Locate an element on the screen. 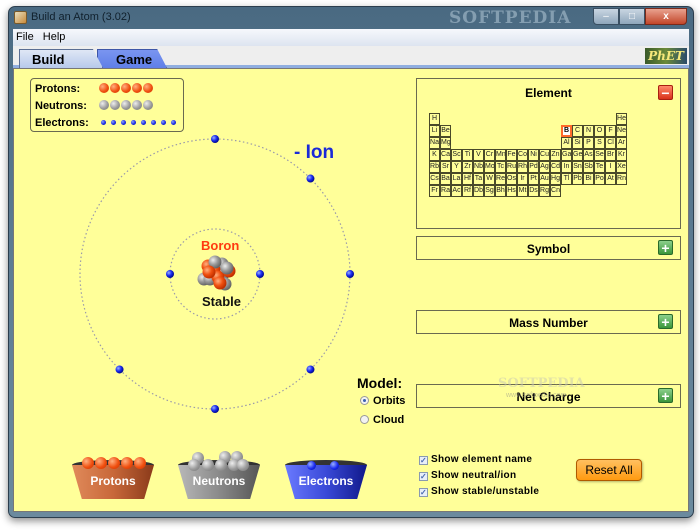  element-cell-zr: Zr is located at coordinates (467, 167).